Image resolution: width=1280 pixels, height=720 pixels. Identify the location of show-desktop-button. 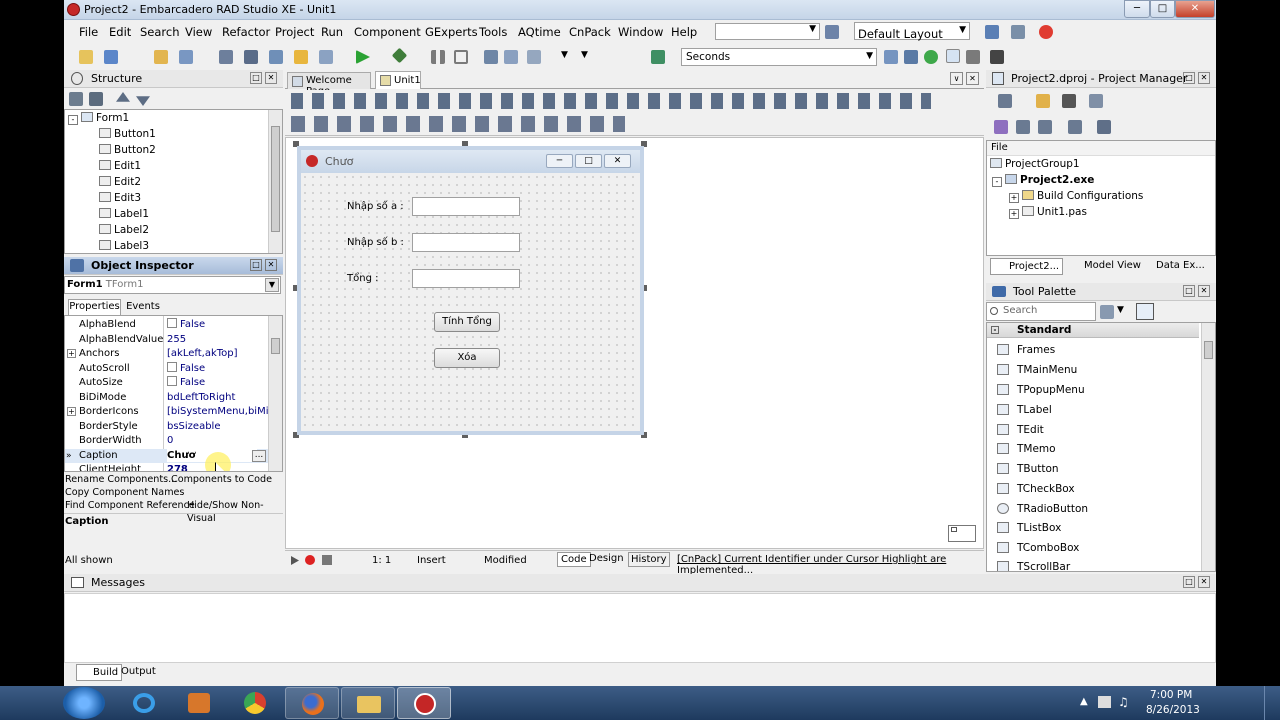
(1272, 703).